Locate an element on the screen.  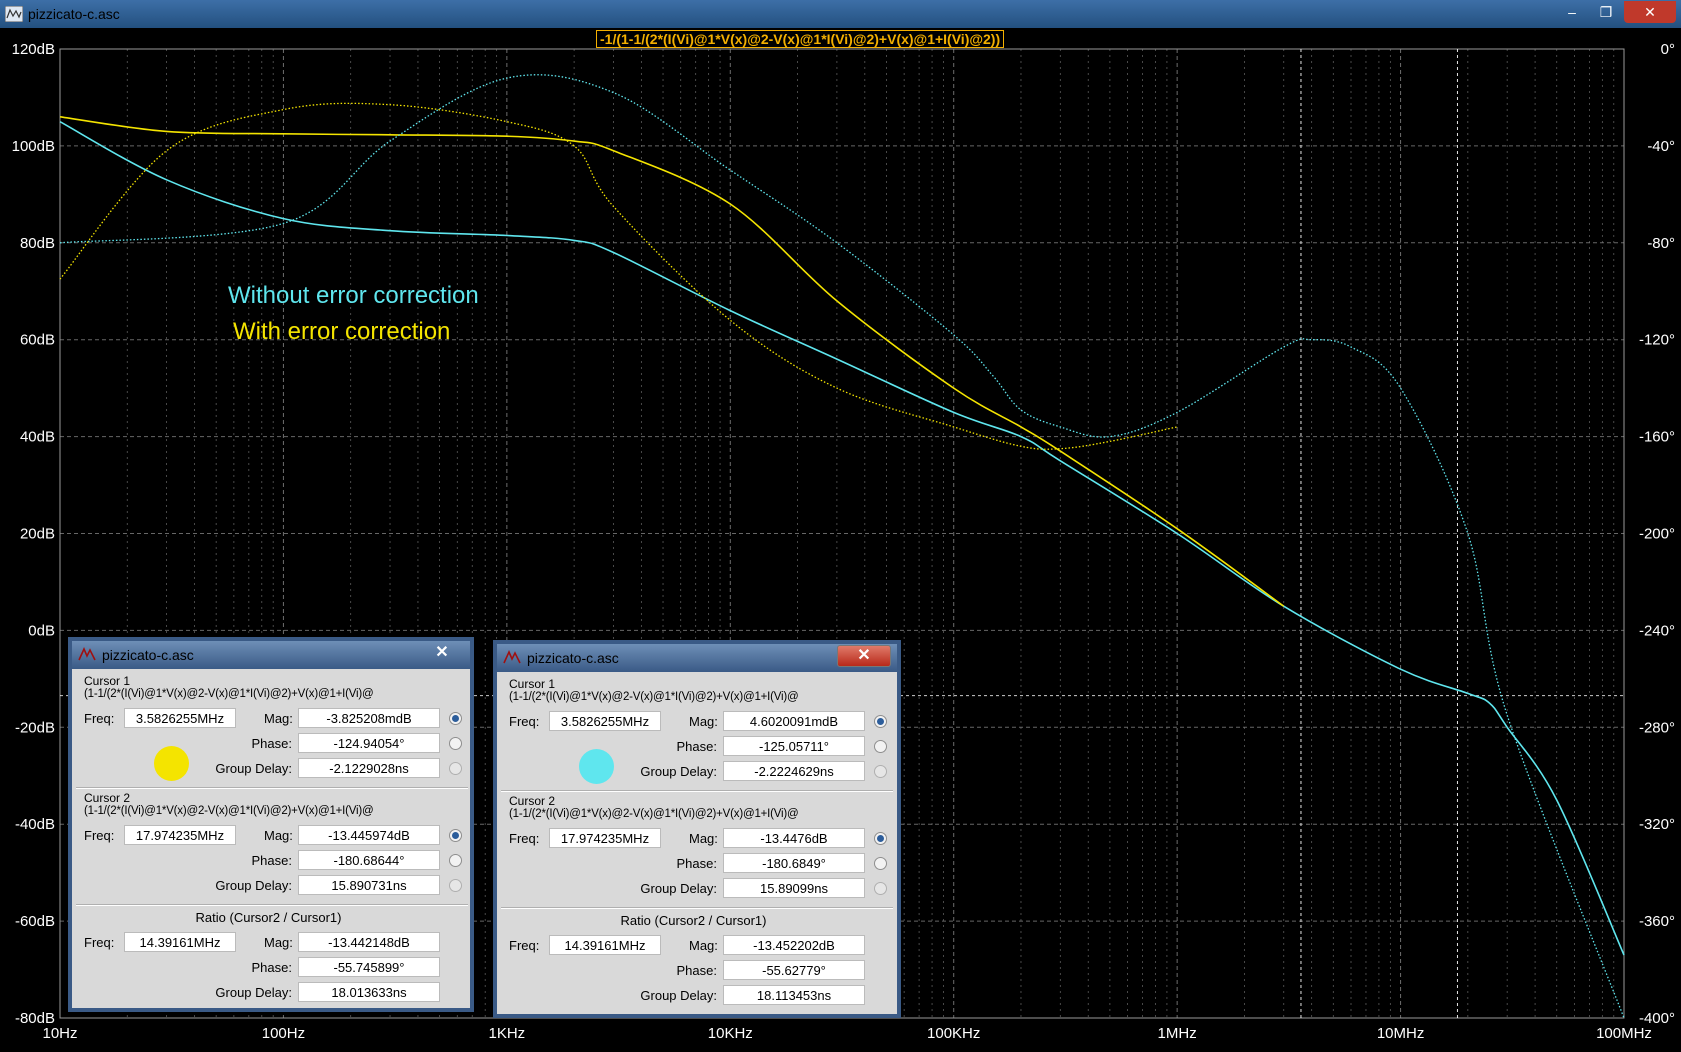
x-axis-tick-label: 10Hz is located at coordinates (59, 1033).